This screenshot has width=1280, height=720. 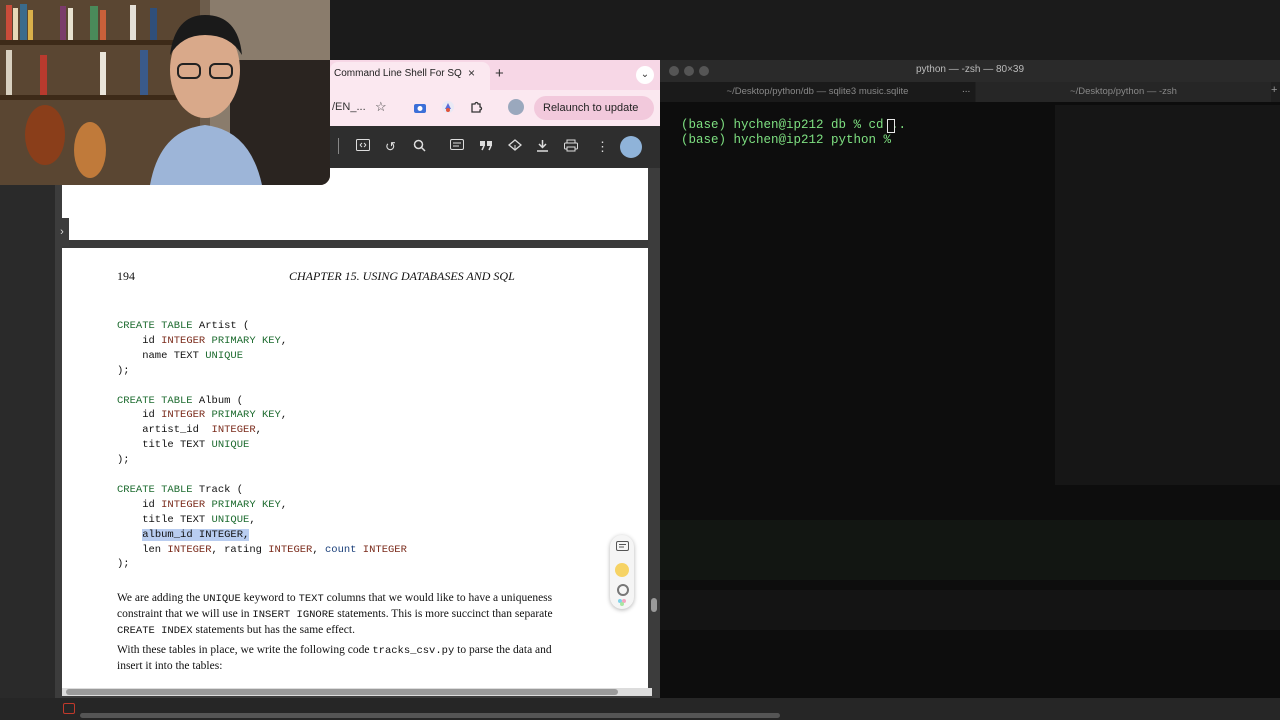 What do you see at coordinates (1123, 92) in the screenshot?
I see `terminal-tab: ~/Desktop/python — -zsh` at bounding box center [1123, 92].